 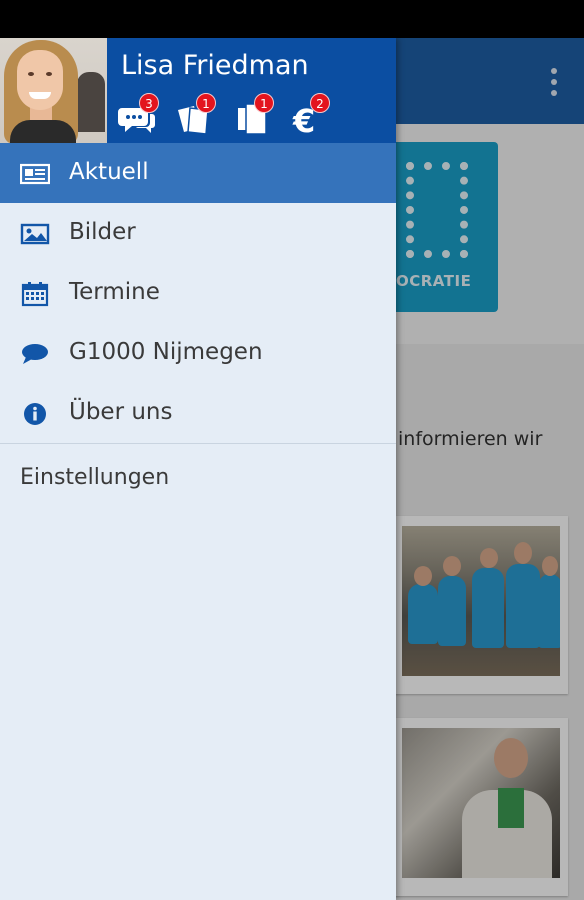 What do you see at coordinates (34, 414) in the screenshot?
I see `info-icon` at bounding box center [34, 414].